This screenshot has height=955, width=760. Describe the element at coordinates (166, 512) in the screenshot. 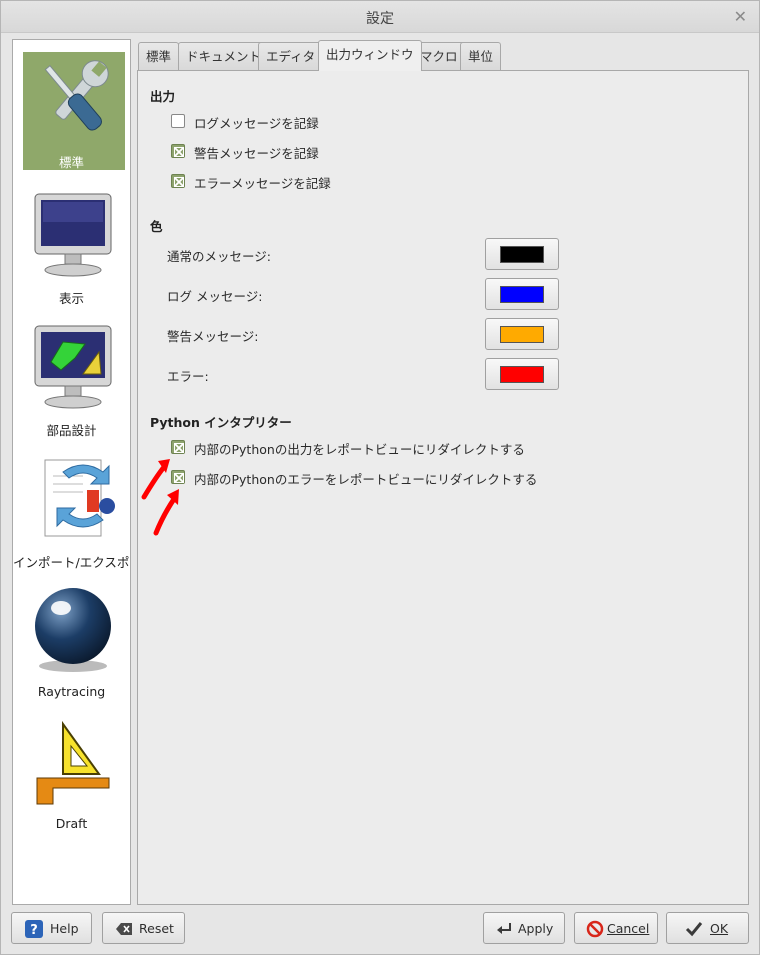

I see `red-arrow-annotation` at that location.